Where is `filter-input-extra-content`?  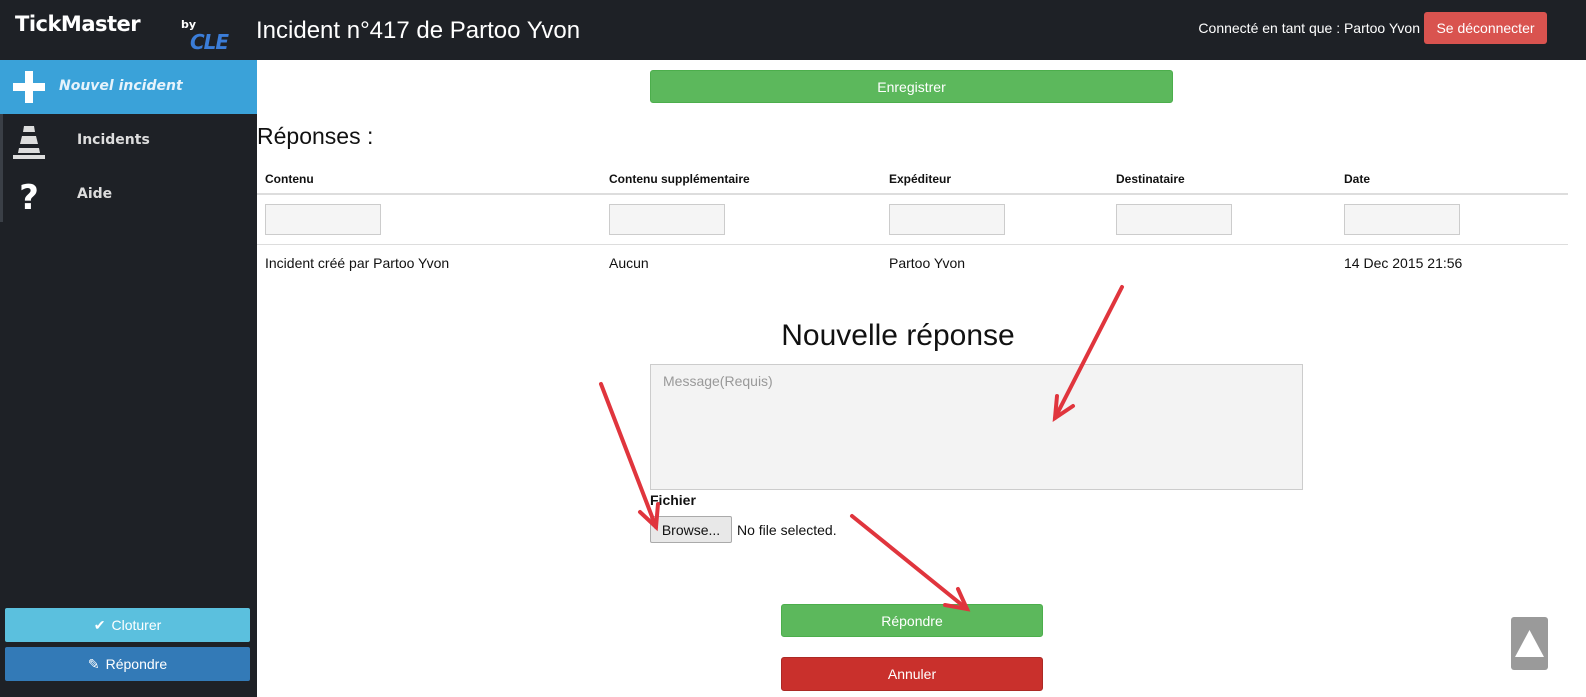 filter-input-extra-content is located at coordinates (667, 219).